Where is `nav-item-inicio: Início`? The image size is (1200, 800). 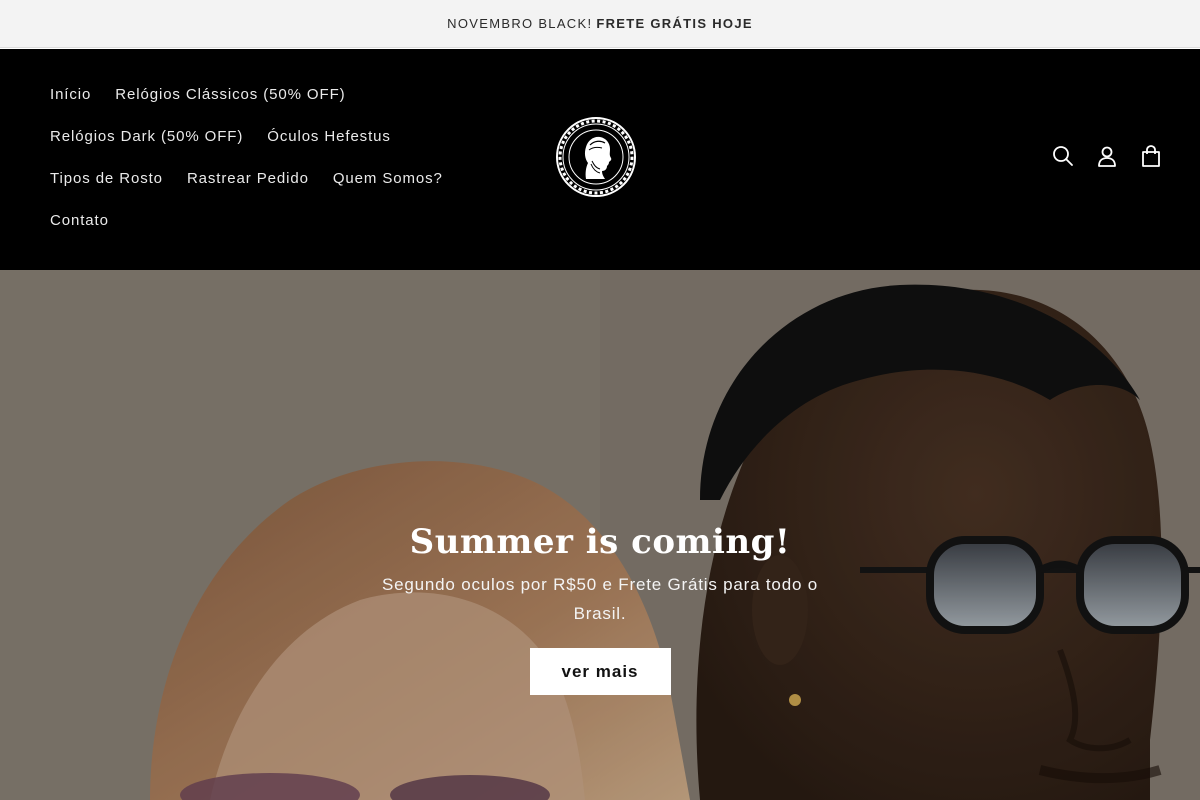
nav-item-inicio: Início is located at coordinates (70, 94).